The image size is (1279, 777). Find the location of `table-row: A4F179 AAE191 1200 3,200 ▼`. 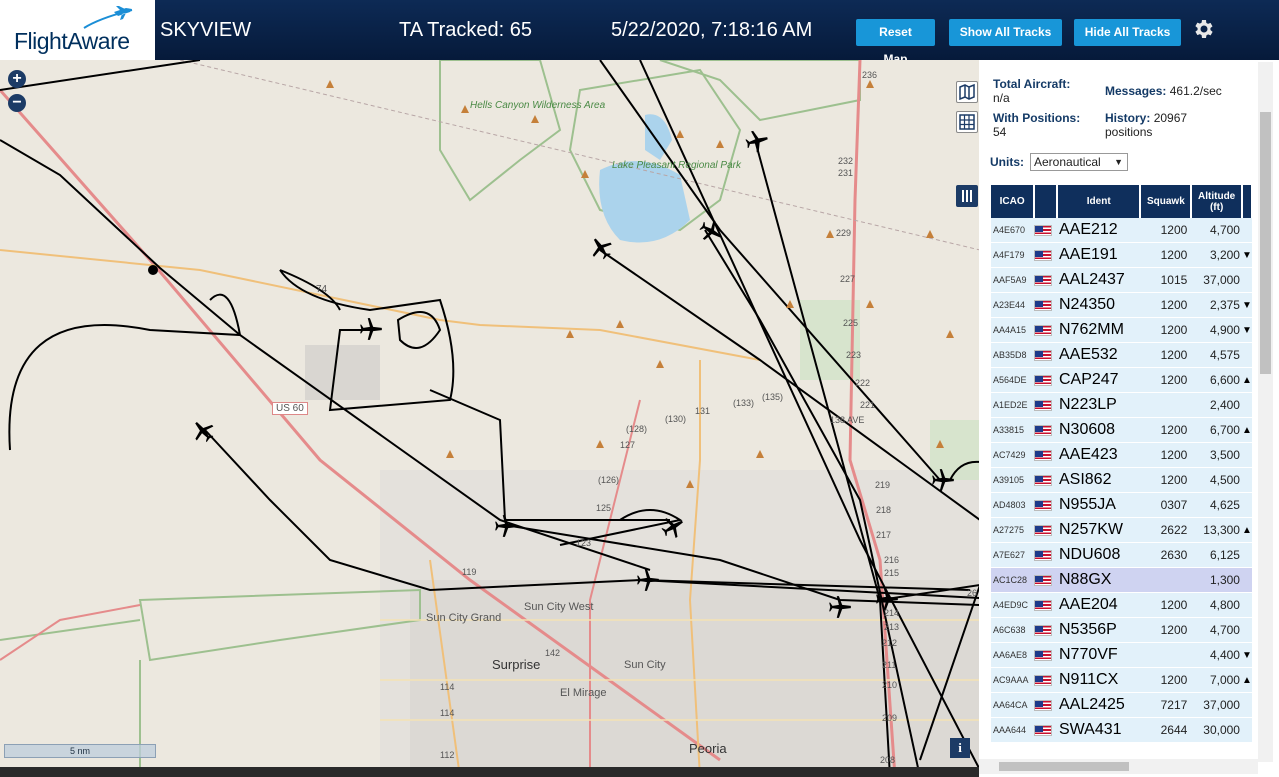

table-row: A4F179 AAE191 1200 3,200 ▼ is located at coordinates (1121, 255).